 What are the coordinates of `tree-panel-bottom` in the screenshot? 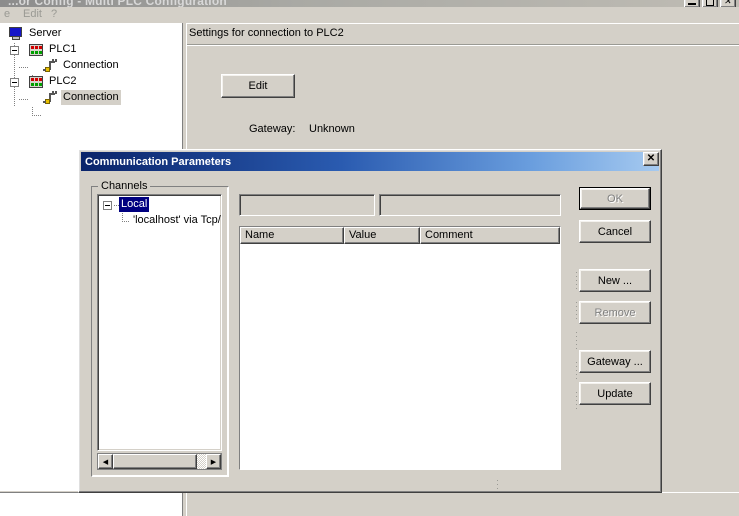 It's located at (91, 504).